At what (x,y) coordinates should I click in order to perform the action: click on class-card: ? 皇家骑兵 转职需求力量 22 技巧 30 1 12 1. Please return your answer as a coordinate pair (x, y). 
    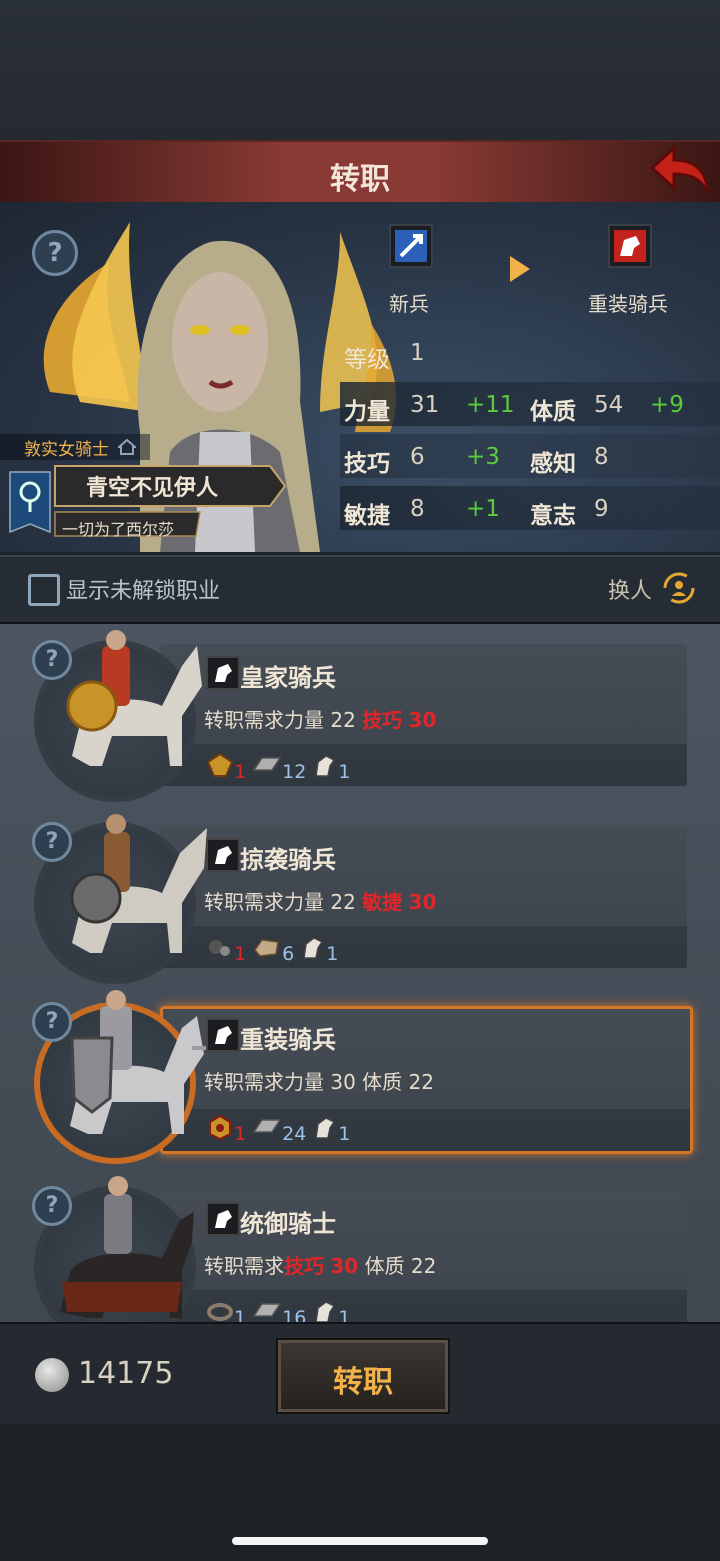
    Looking at the image, I should click on (359, 716).